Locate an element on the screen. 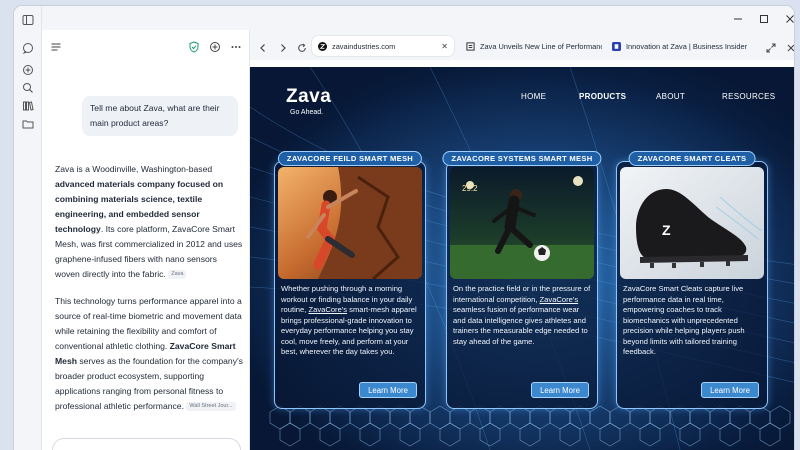 Image resolution: width=800 pixels, height=450 pixels. shield-check-icon is located at coordinates (194, 46).